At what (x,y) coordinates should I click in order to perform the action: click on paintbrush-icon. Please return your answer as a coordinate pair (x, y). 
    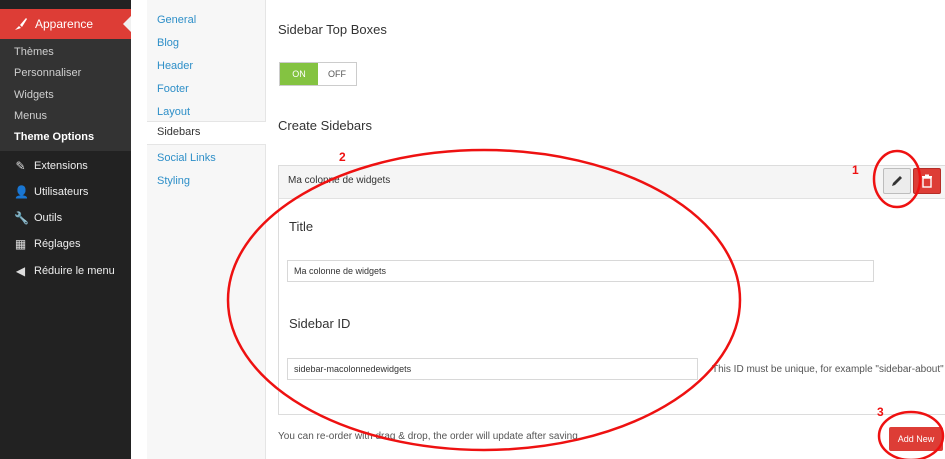
    Looking at the image, I should click on (21, 24).